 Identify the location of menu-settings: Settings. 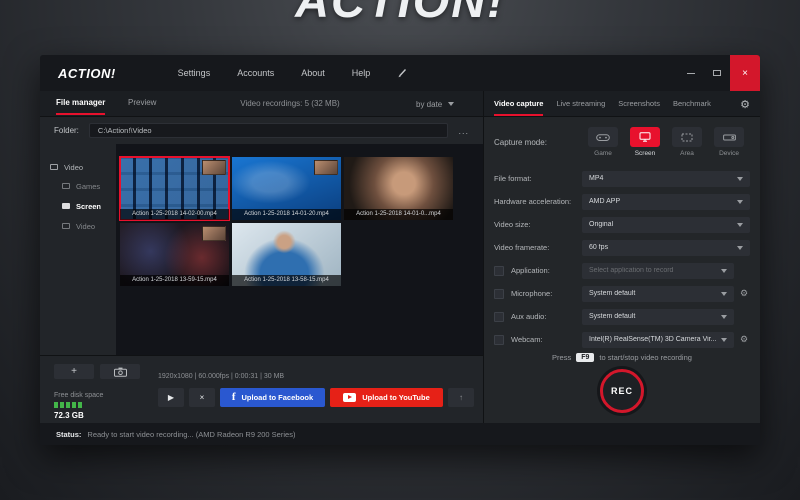
(194, 73).